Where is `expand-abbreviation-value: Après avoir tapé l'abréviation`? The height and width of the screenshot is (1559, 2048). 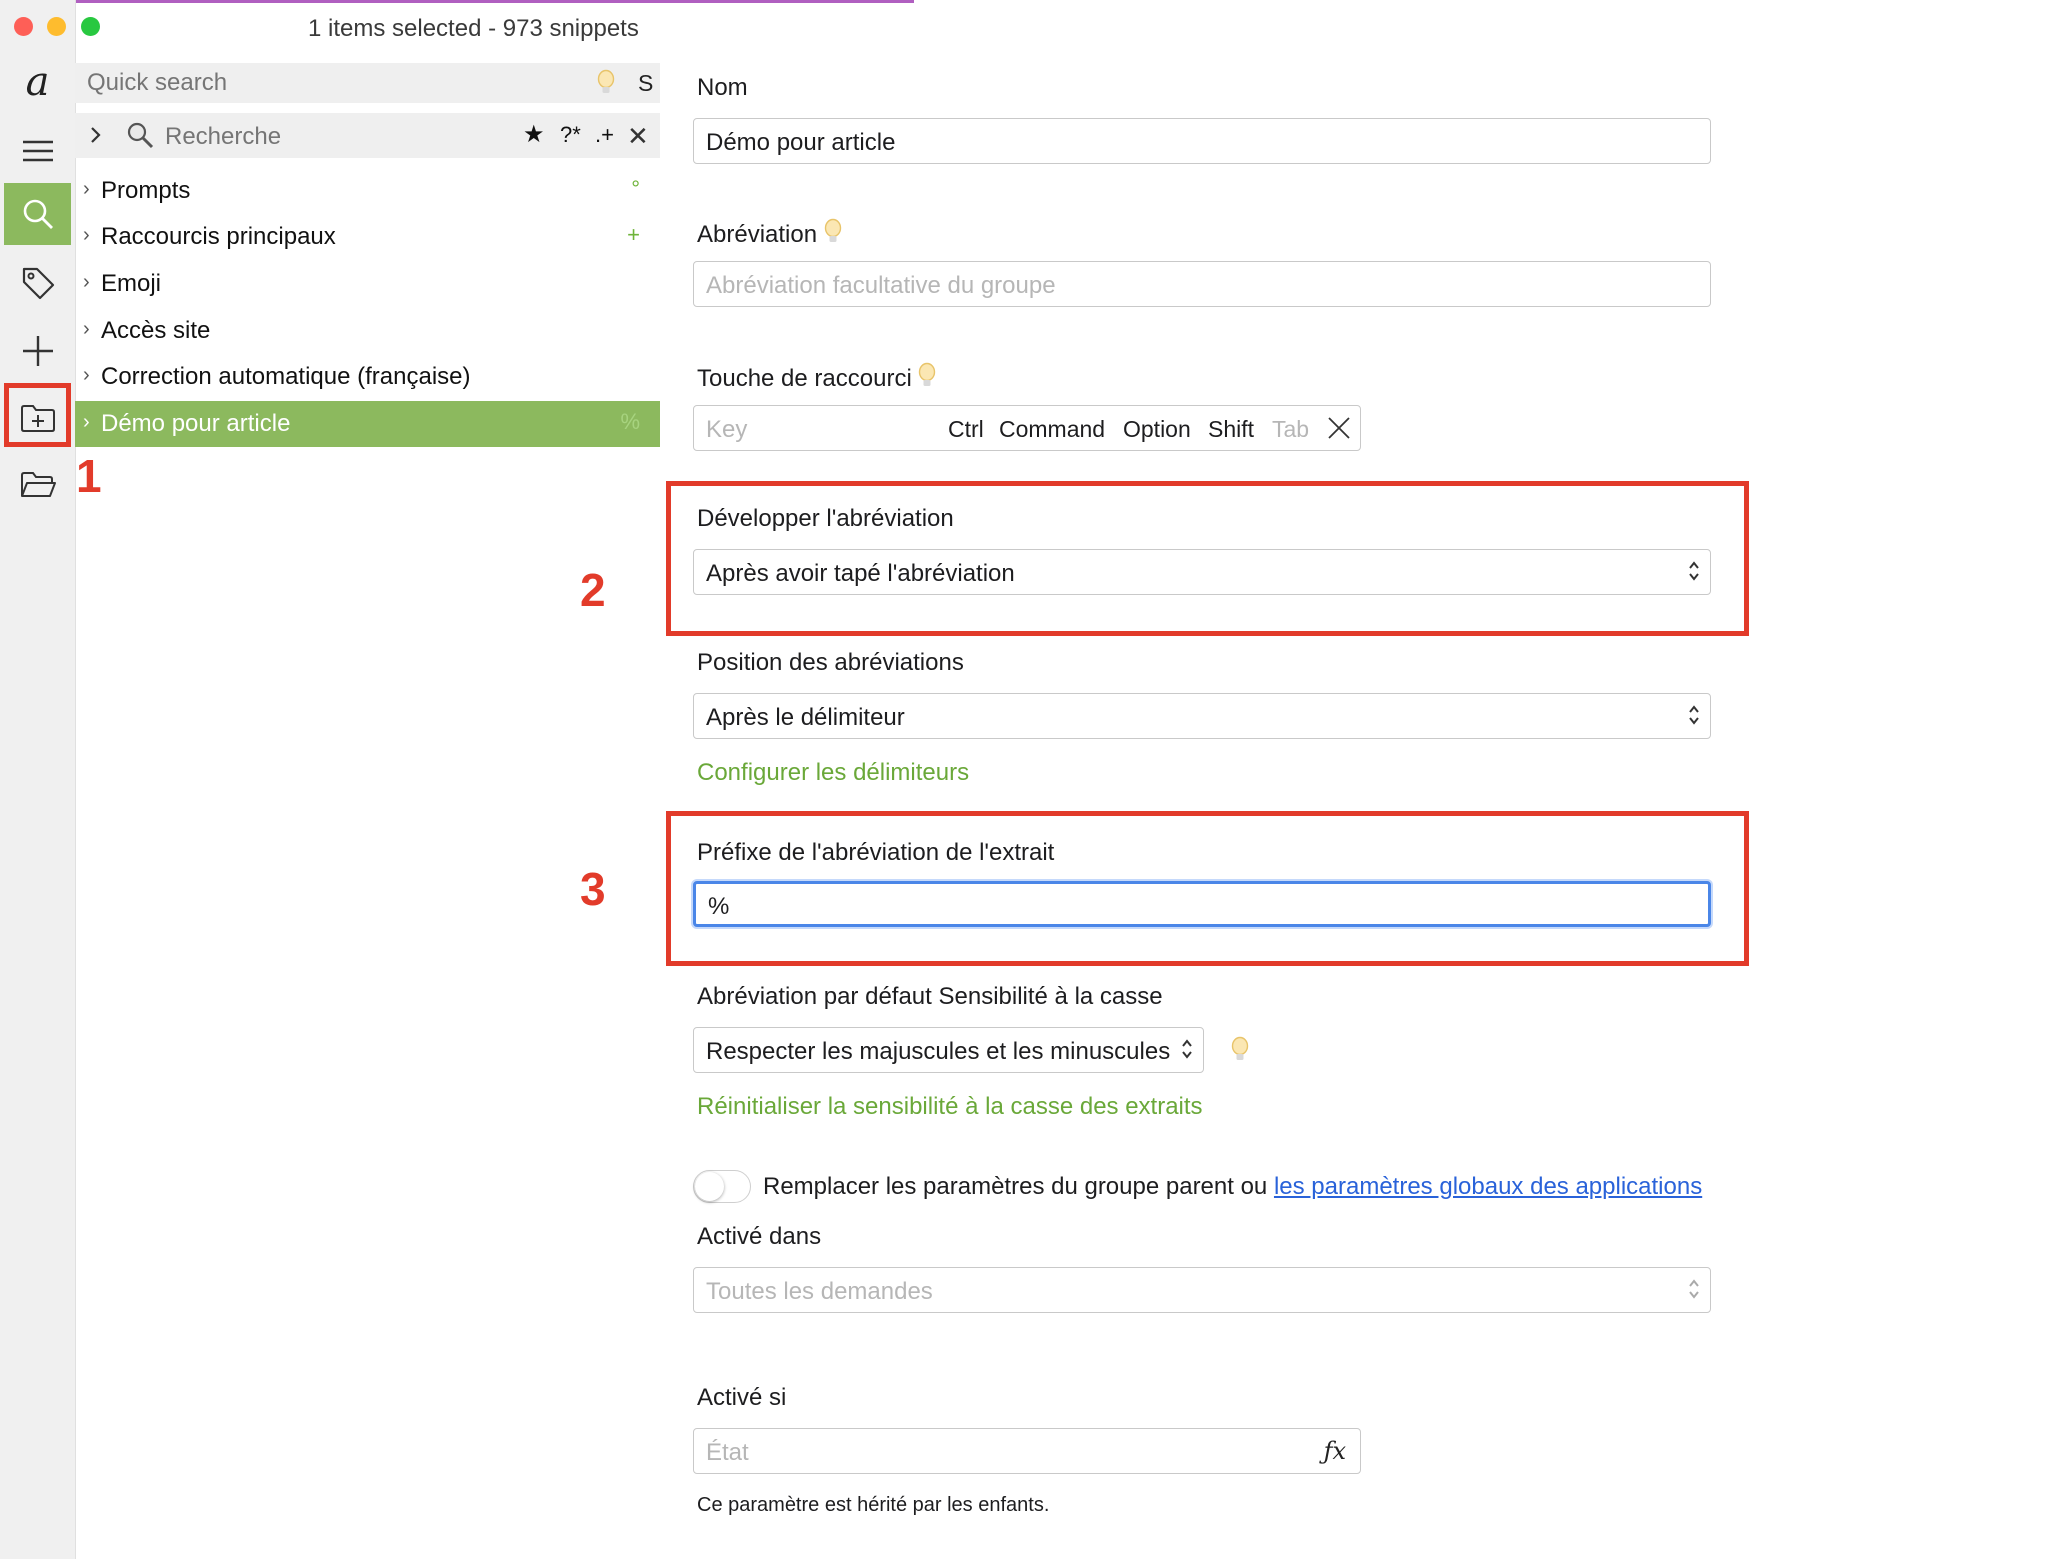
expand-abbreviation-value: Après avoir tapé l'abréviation is located at coordinates (860, 573).